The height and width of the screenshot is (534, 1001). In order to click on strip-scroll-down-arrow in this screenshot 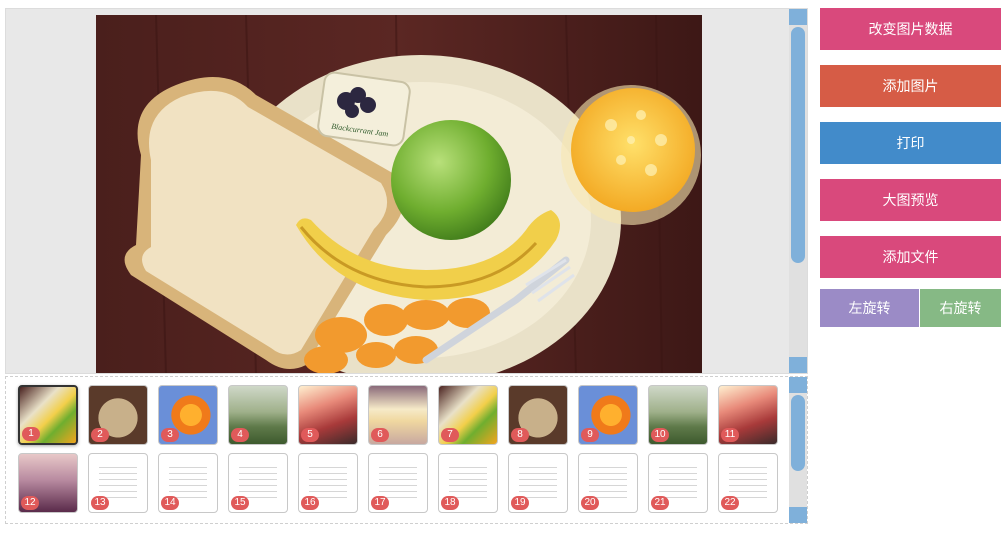, I will do `click(798, 515)`.